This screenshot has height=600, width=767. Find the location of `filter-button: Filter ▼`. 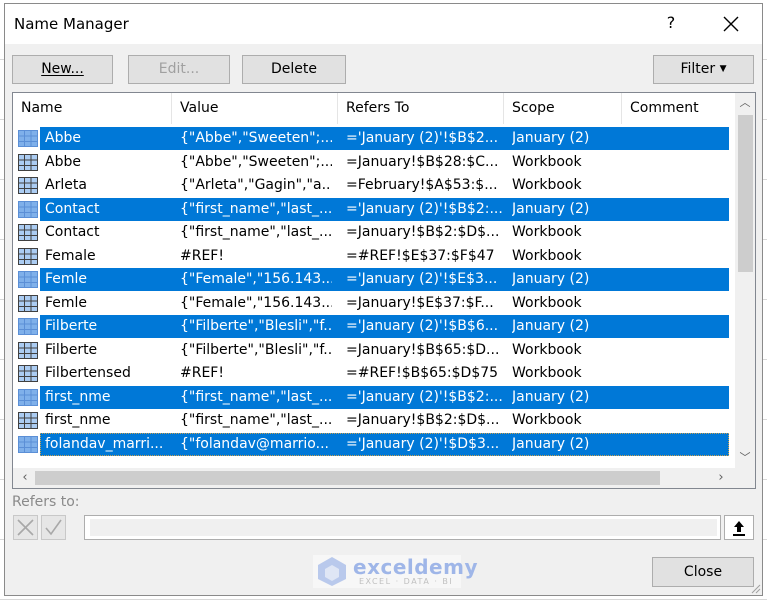

filter-button: Filter ▼ is located at coordinates (703, 69).